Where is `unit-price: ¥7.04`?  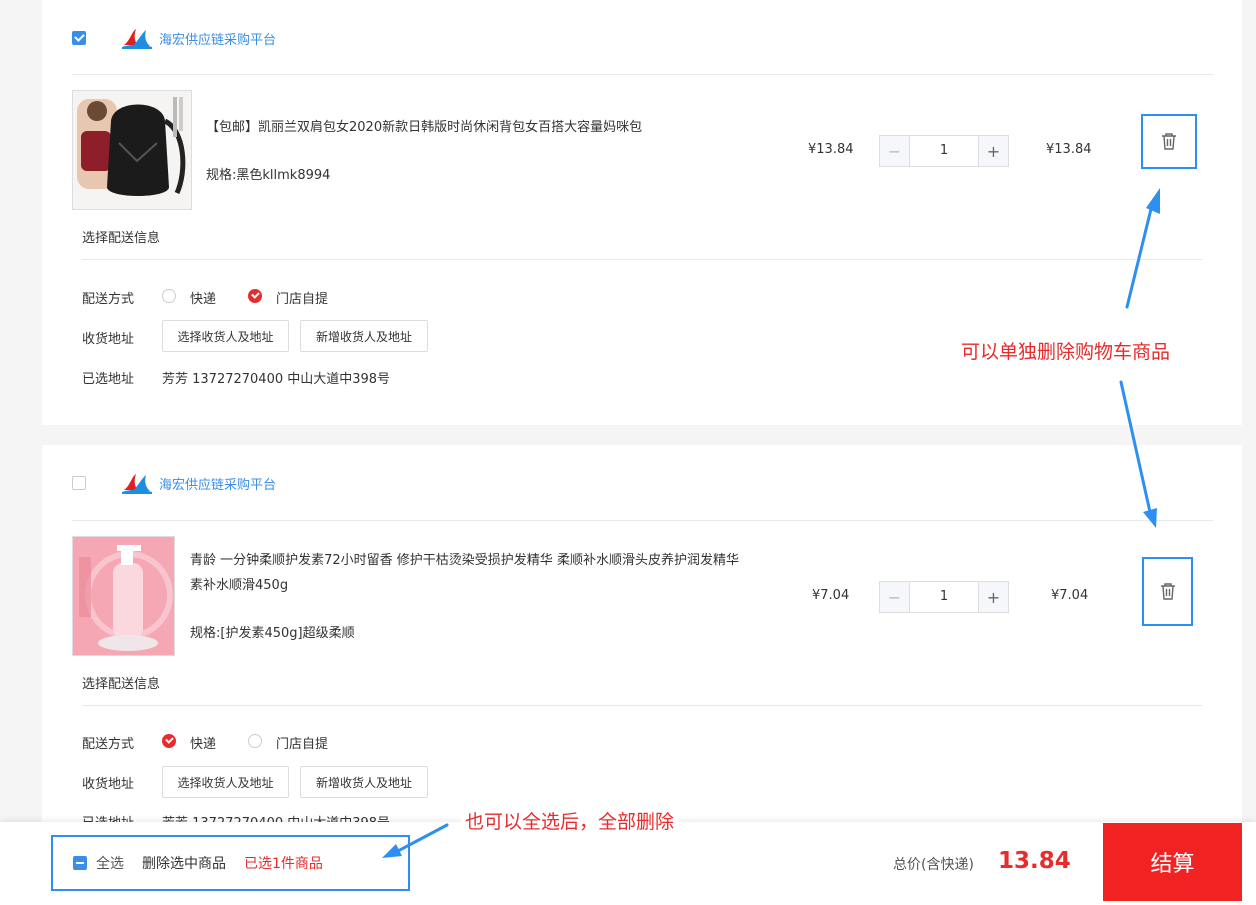 unit-price: ¥7.04 is located at coordinates (831, 595).